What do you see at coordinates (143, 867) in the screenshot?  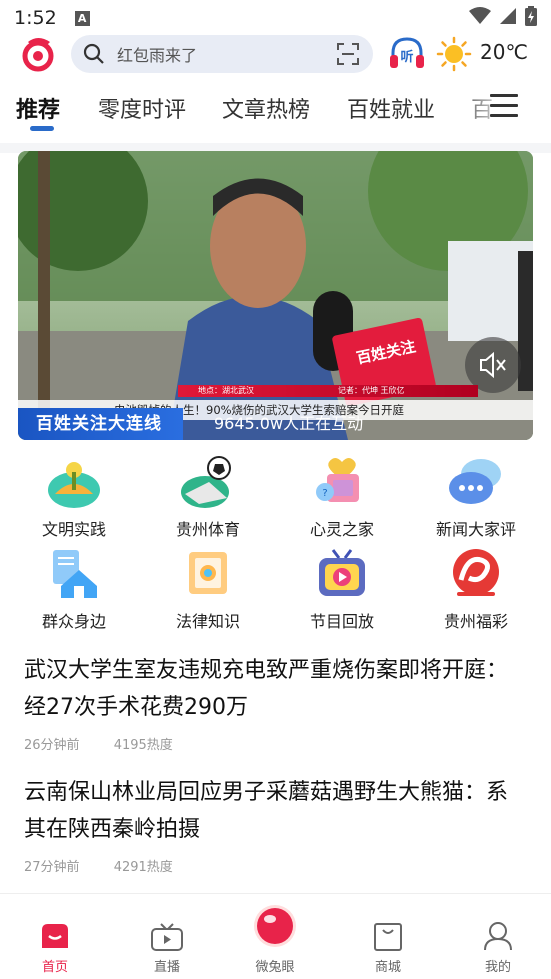 I see `news-heat: 4291热度` at bounding box center [143, 867].